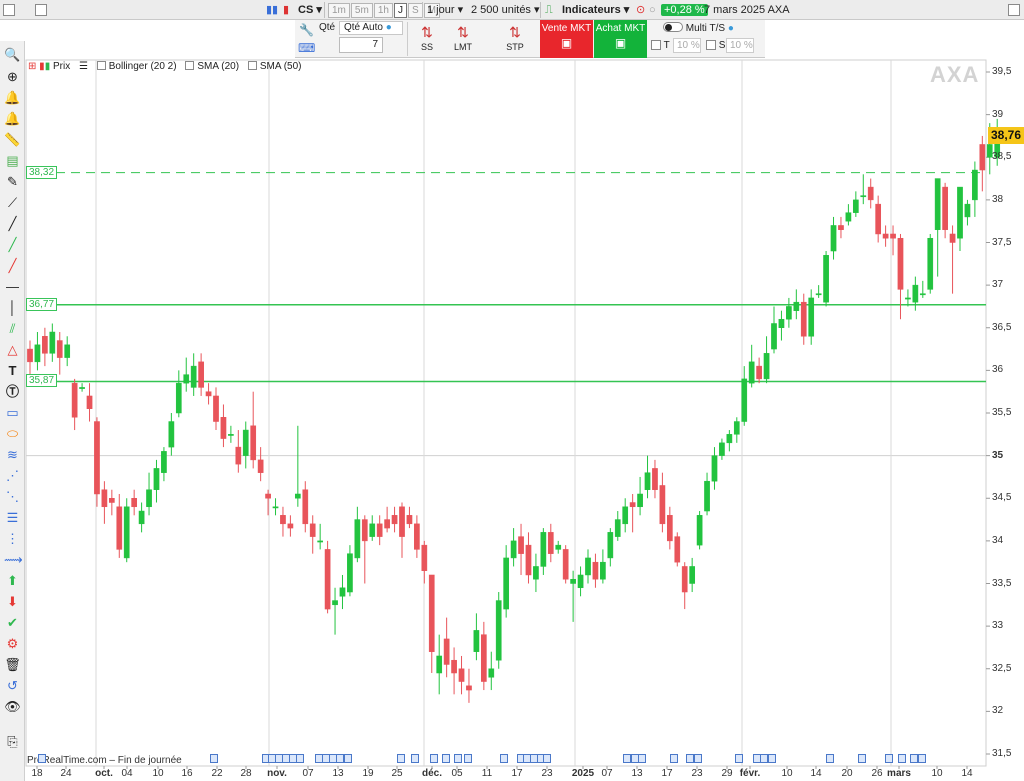 The image size is (1024, 781). Describe the element at coordinates (12, 160) in the screenshot. I see `zone-icon: ▤` at that location.